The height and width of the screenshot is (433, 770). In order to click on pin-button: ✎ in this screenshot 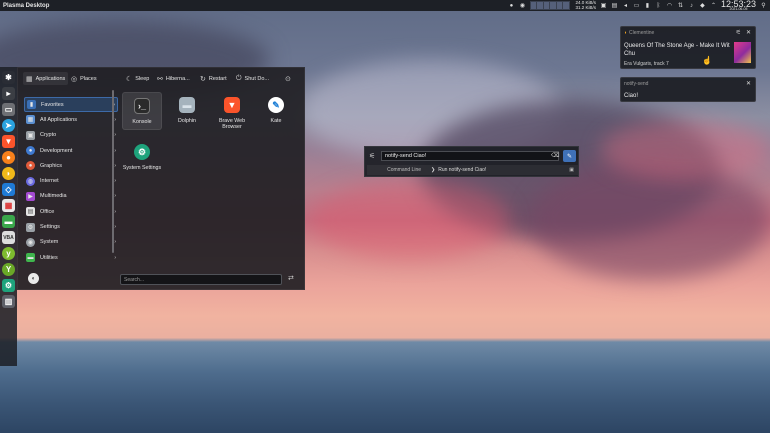, I will do `click(569, 156)`.